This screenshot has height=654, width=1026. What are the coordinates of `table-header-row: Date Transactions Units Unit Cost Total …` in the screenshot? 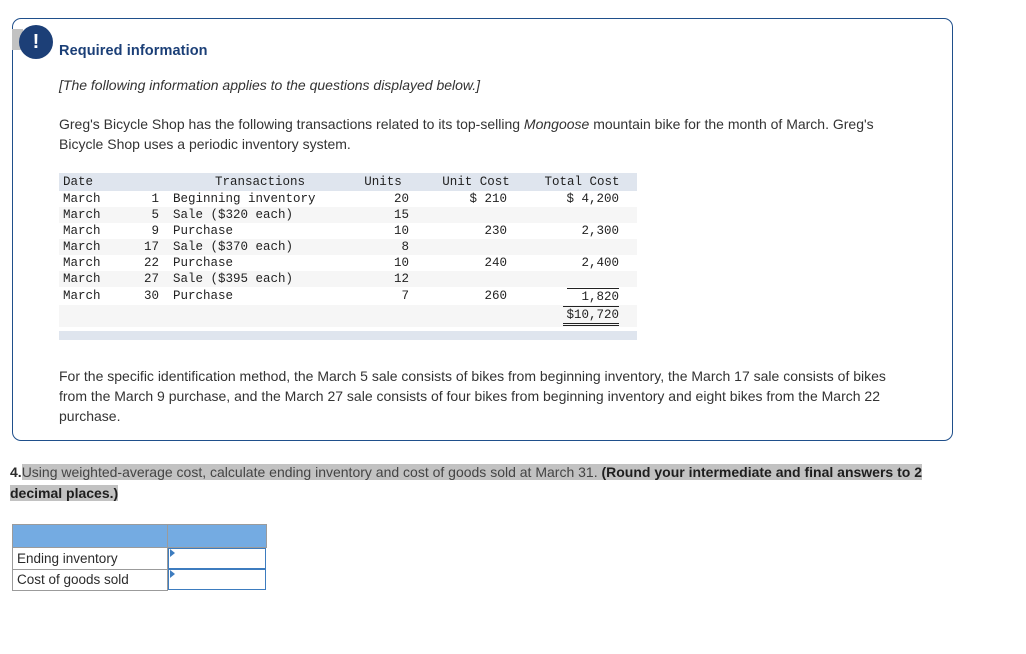 It's located at (348, 181).